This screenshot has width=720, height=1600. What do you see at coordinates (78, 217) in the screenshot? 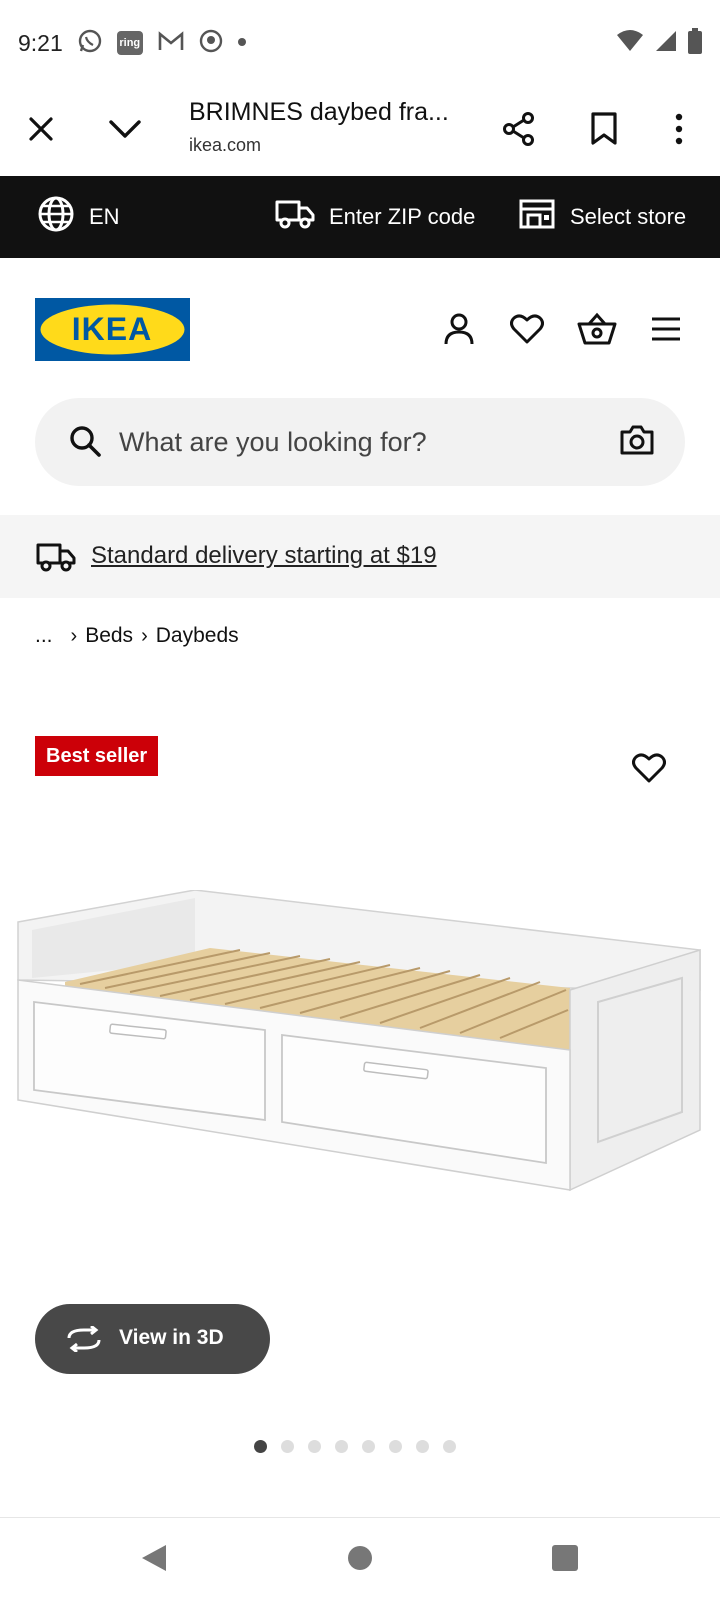
I see `language-selector: EN` at bounding box center [78, 217].